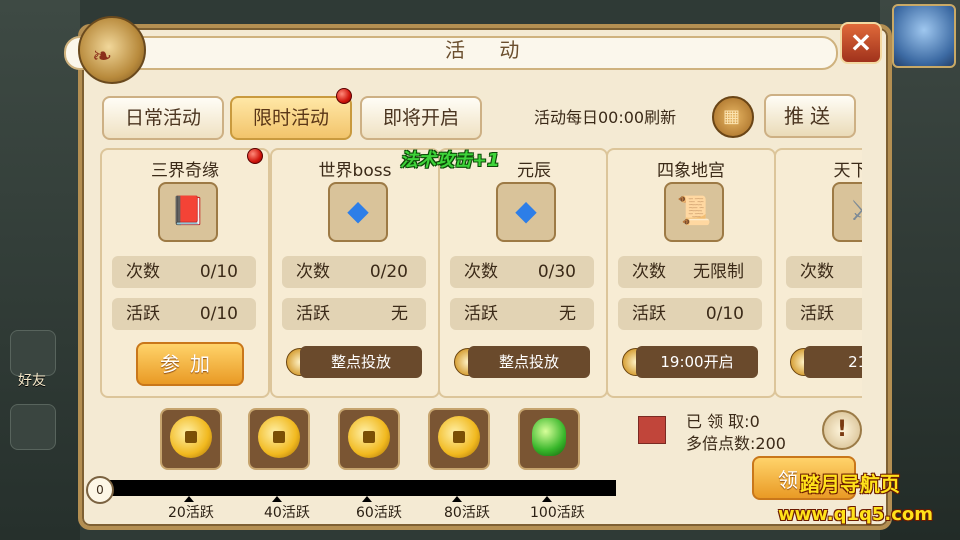 The width and height of the screenshot is (960, 540). I want to click on count-row: 次数无, so click(824, 272).